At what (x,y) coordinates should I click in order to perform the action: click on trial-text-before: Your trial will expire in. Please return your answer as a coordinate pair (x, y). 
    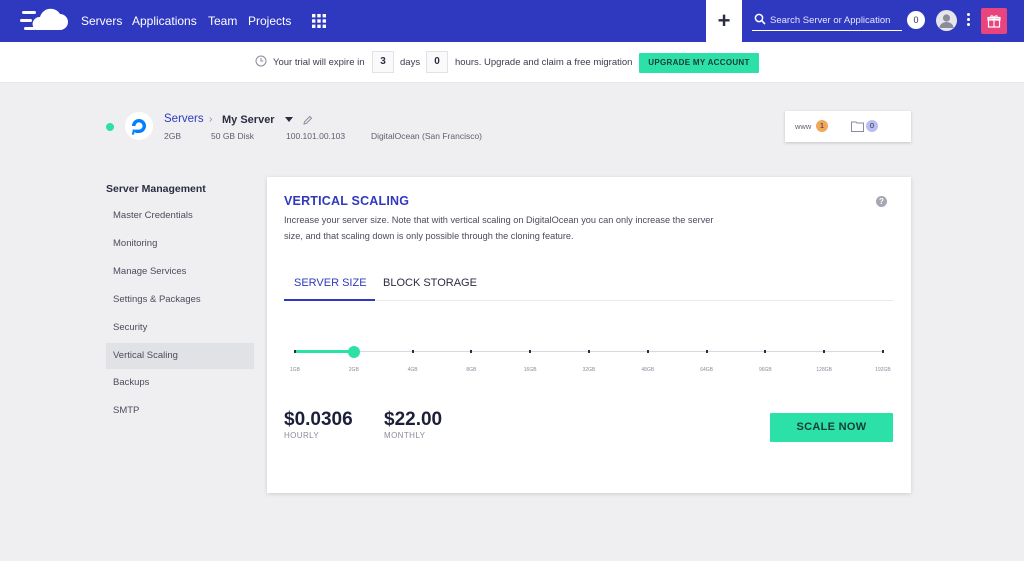
    Looking at the image, I should click on (319, 62).